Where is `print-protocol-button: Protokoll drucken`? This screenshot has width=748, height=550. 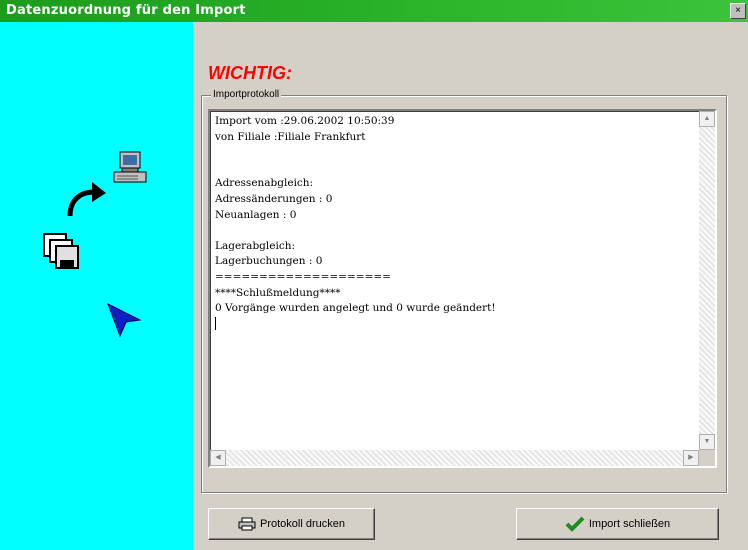
print-protocol-button: Protokoll drucken is located at coordinates (291, 524).